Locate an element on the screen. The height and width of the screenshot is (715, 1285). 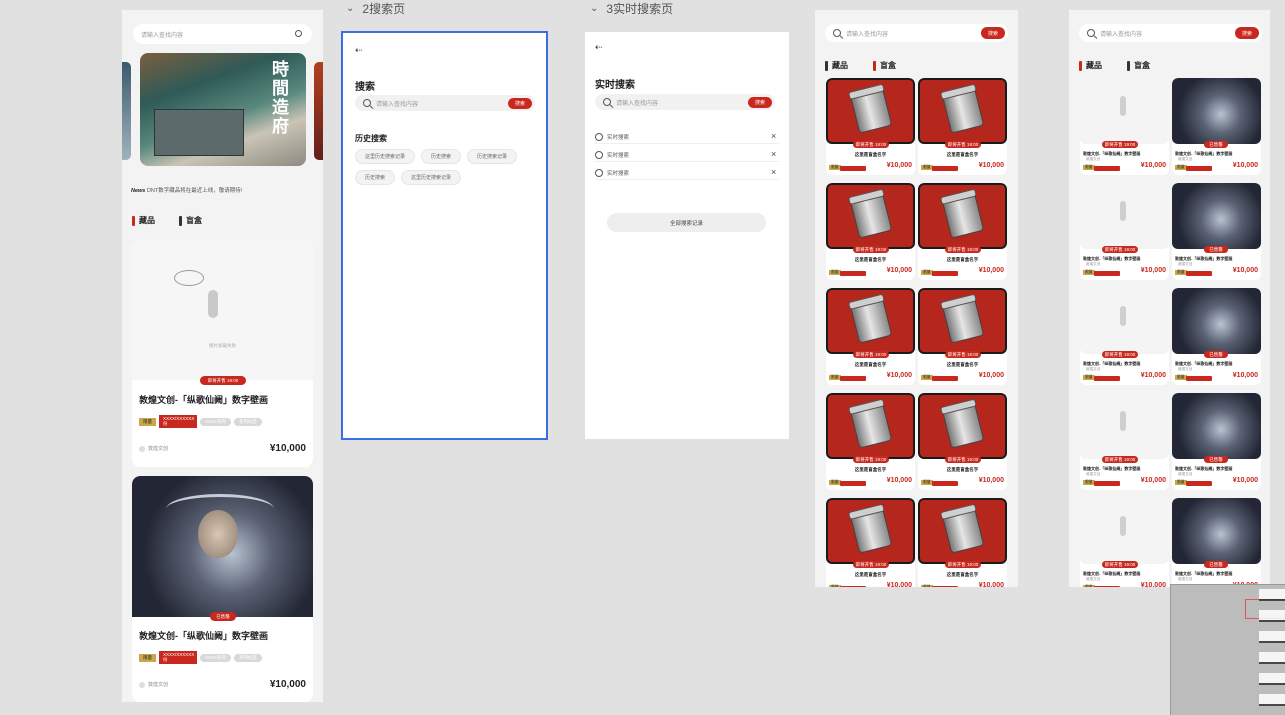
minimap-thumbnails is located at coordinates (1272, 651).